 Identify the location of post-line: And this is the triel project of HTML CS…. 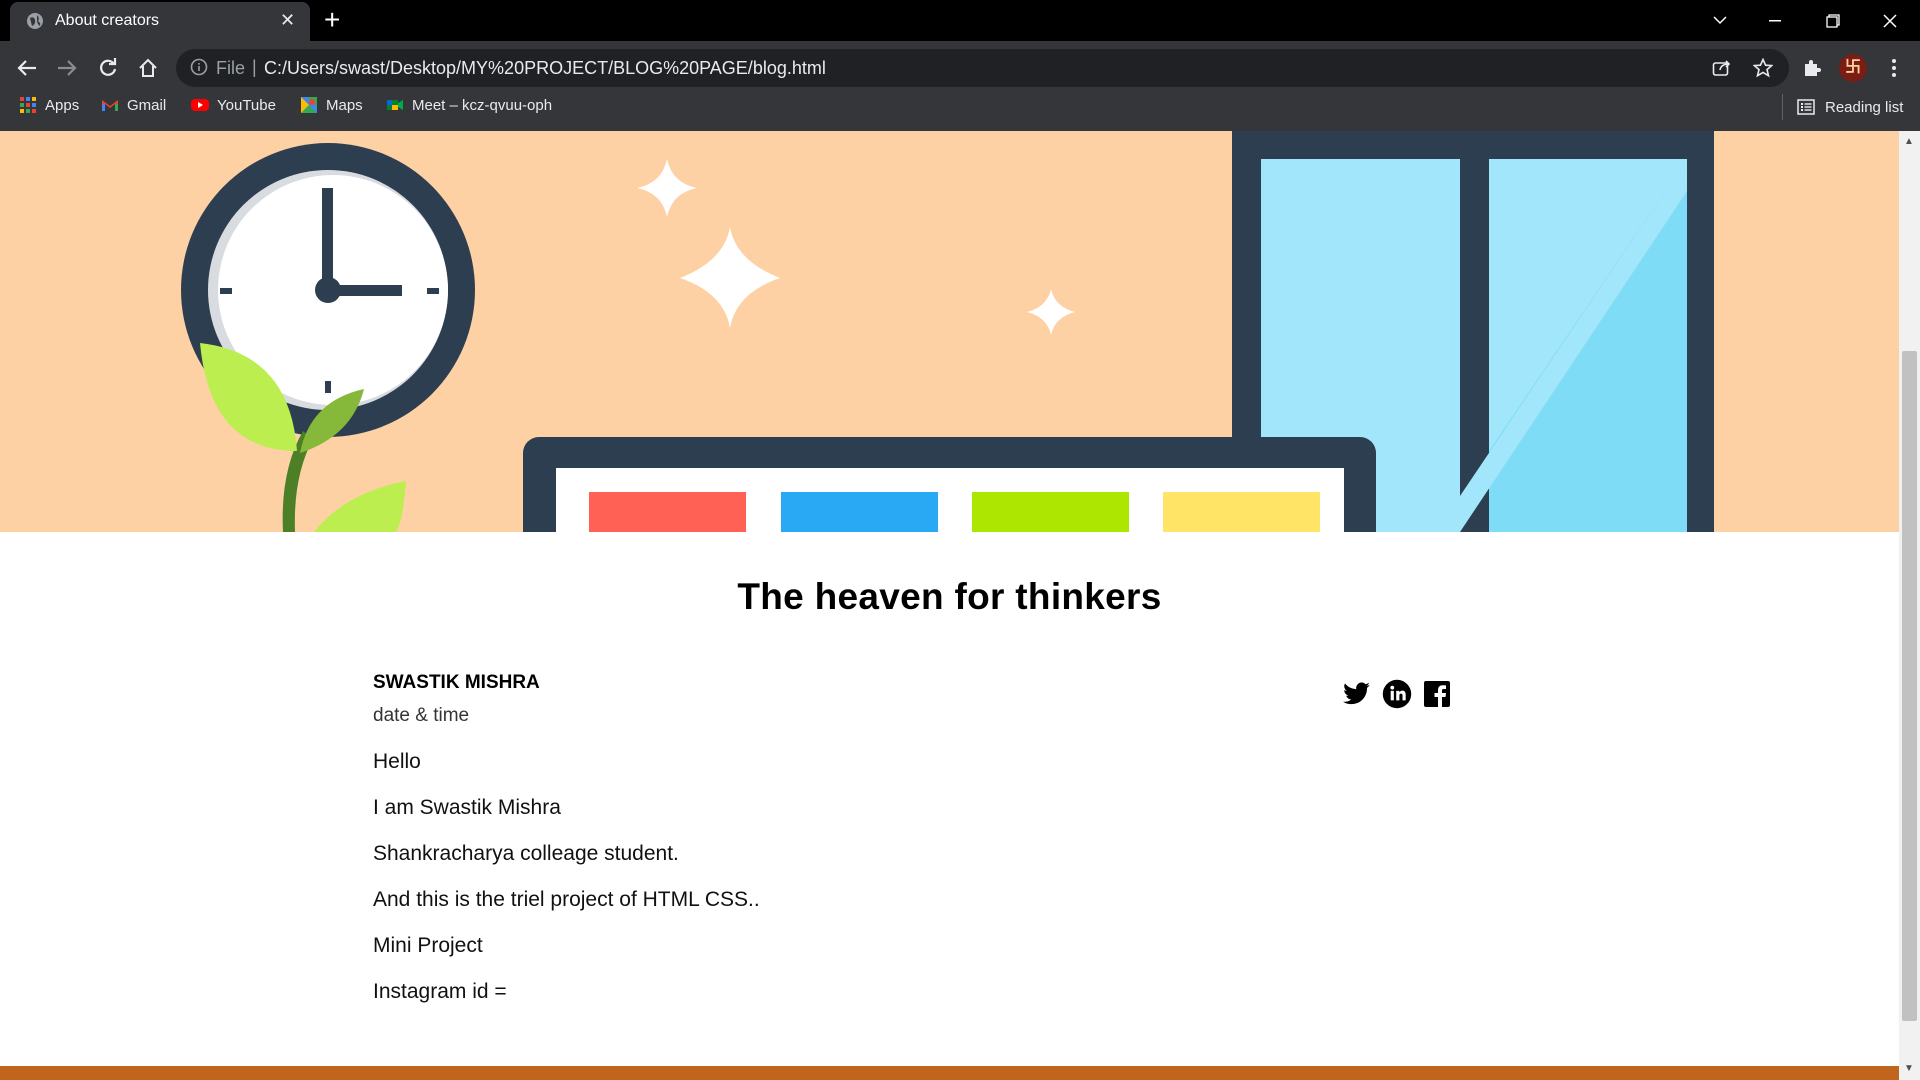
(566, 899).